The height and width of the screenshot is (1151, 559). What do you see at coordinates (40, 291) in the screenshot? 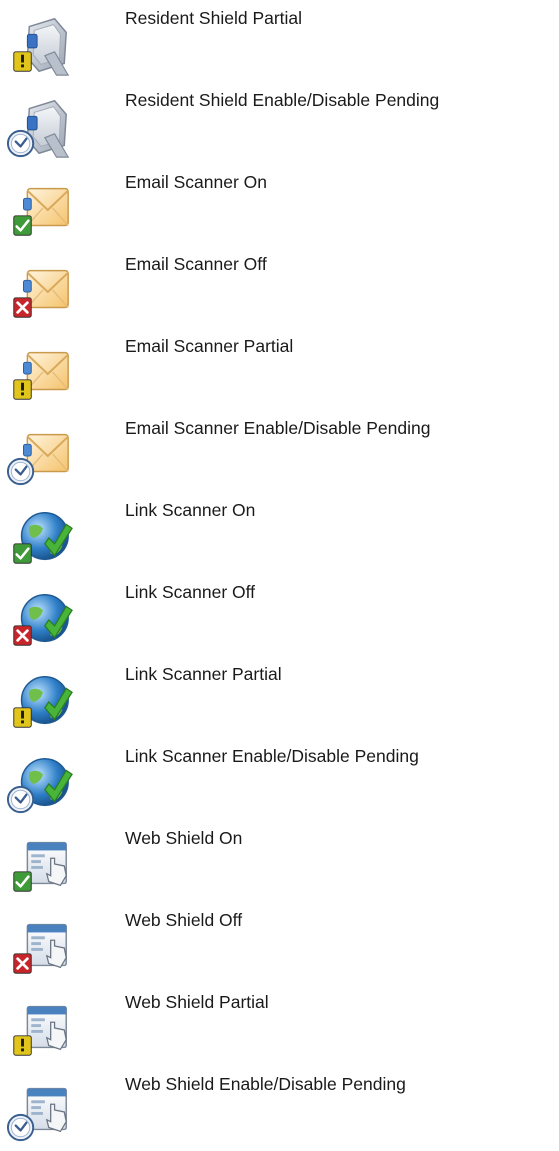
I see `email-scanner-off-icon` at bounding box center [40, 291].